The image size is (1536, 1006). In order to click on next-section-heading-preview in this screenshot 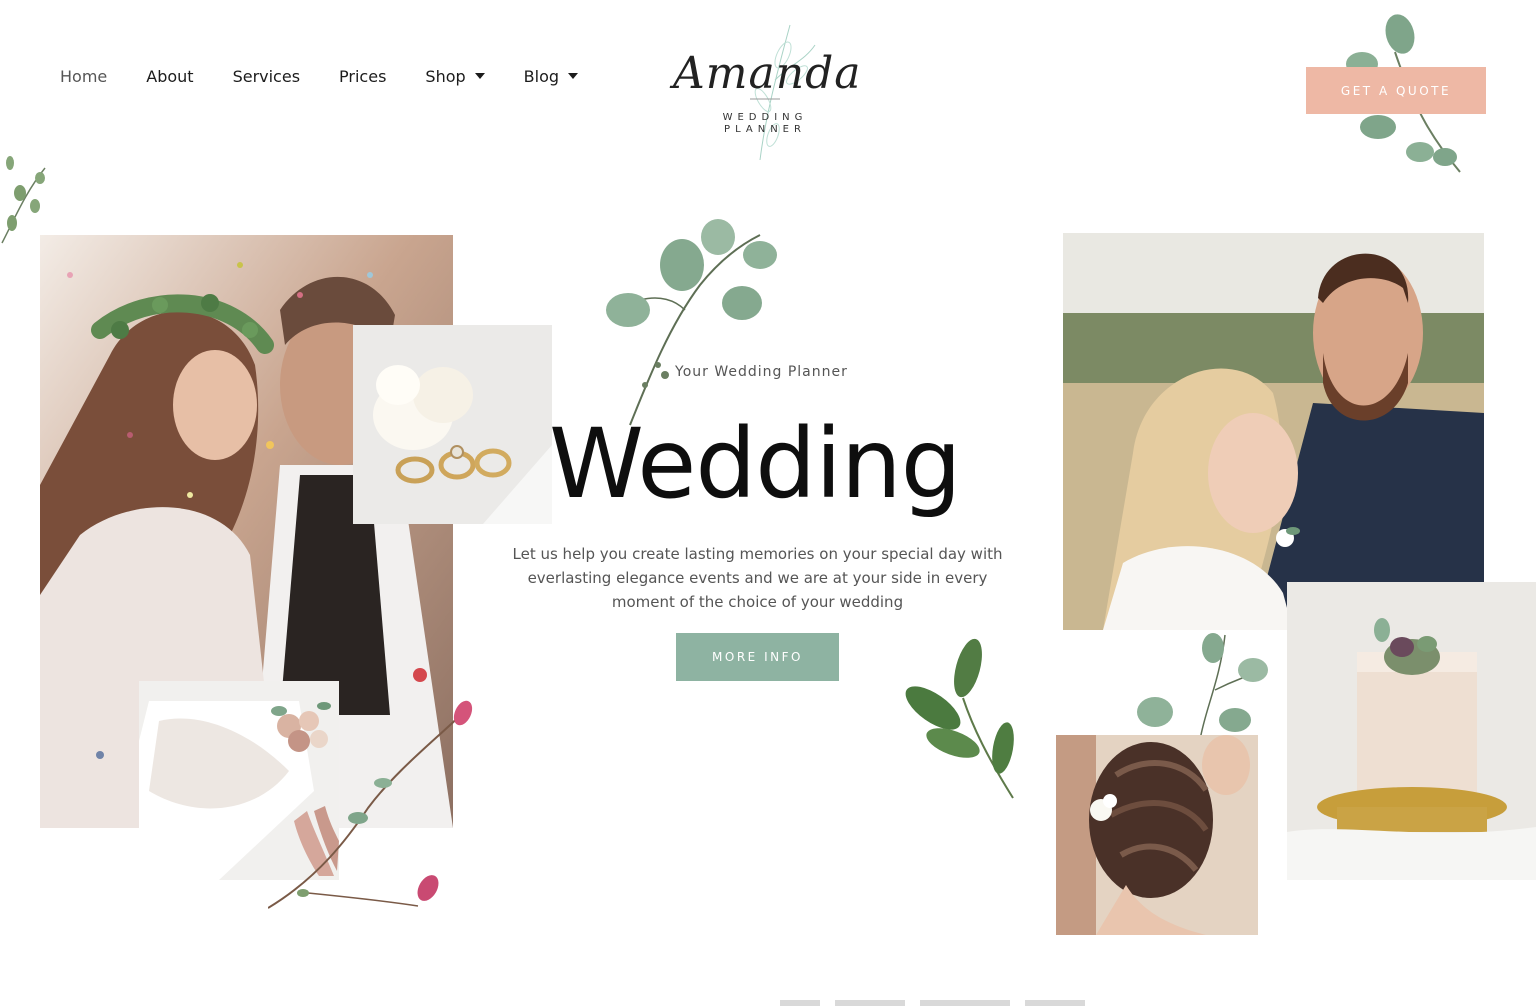, I will do `click(932, 1003)`.